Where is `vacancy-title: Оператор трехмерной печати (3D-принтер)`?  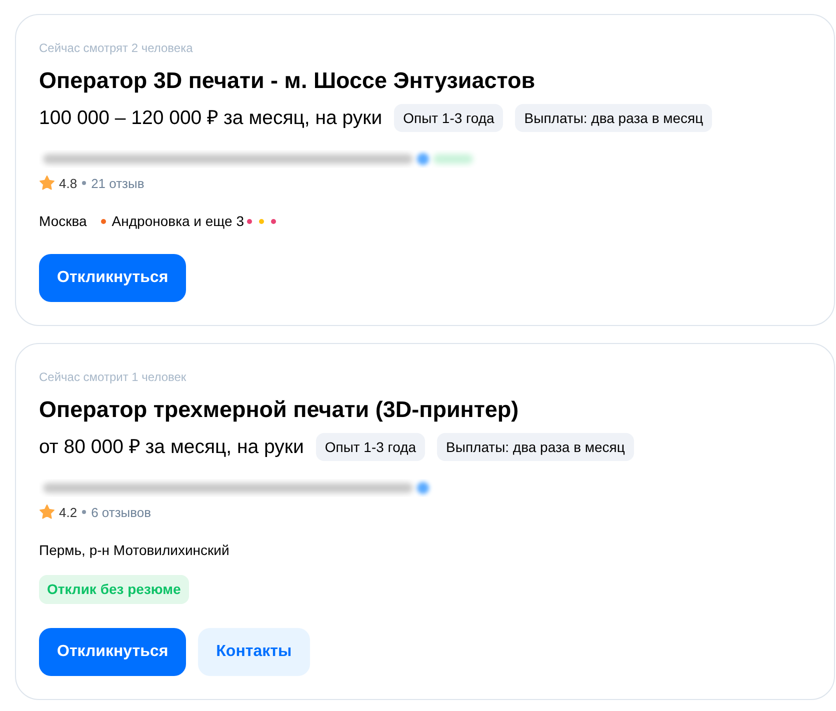
vacancy-title: Оператор трехмерной печати (3D-принтер) is located at coordinates (425, 410).